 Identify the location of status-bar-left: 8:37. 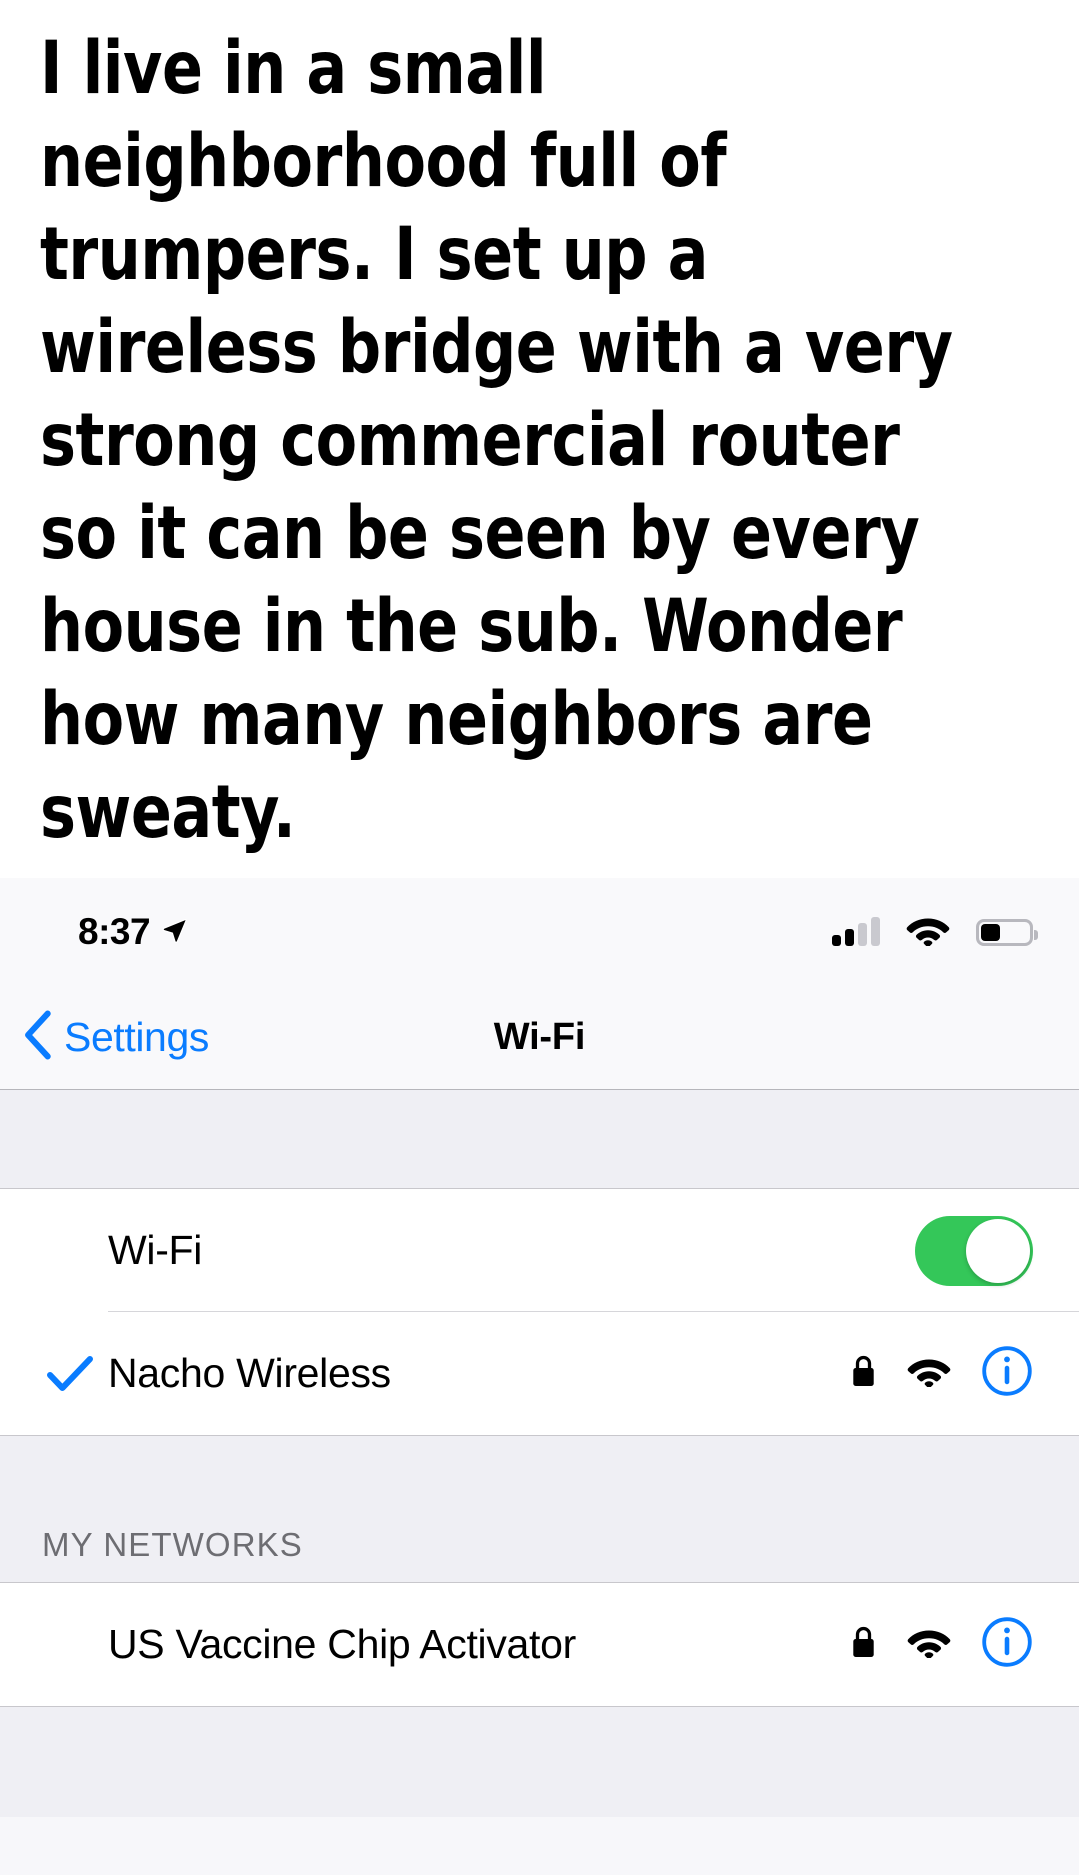
(133, 932).